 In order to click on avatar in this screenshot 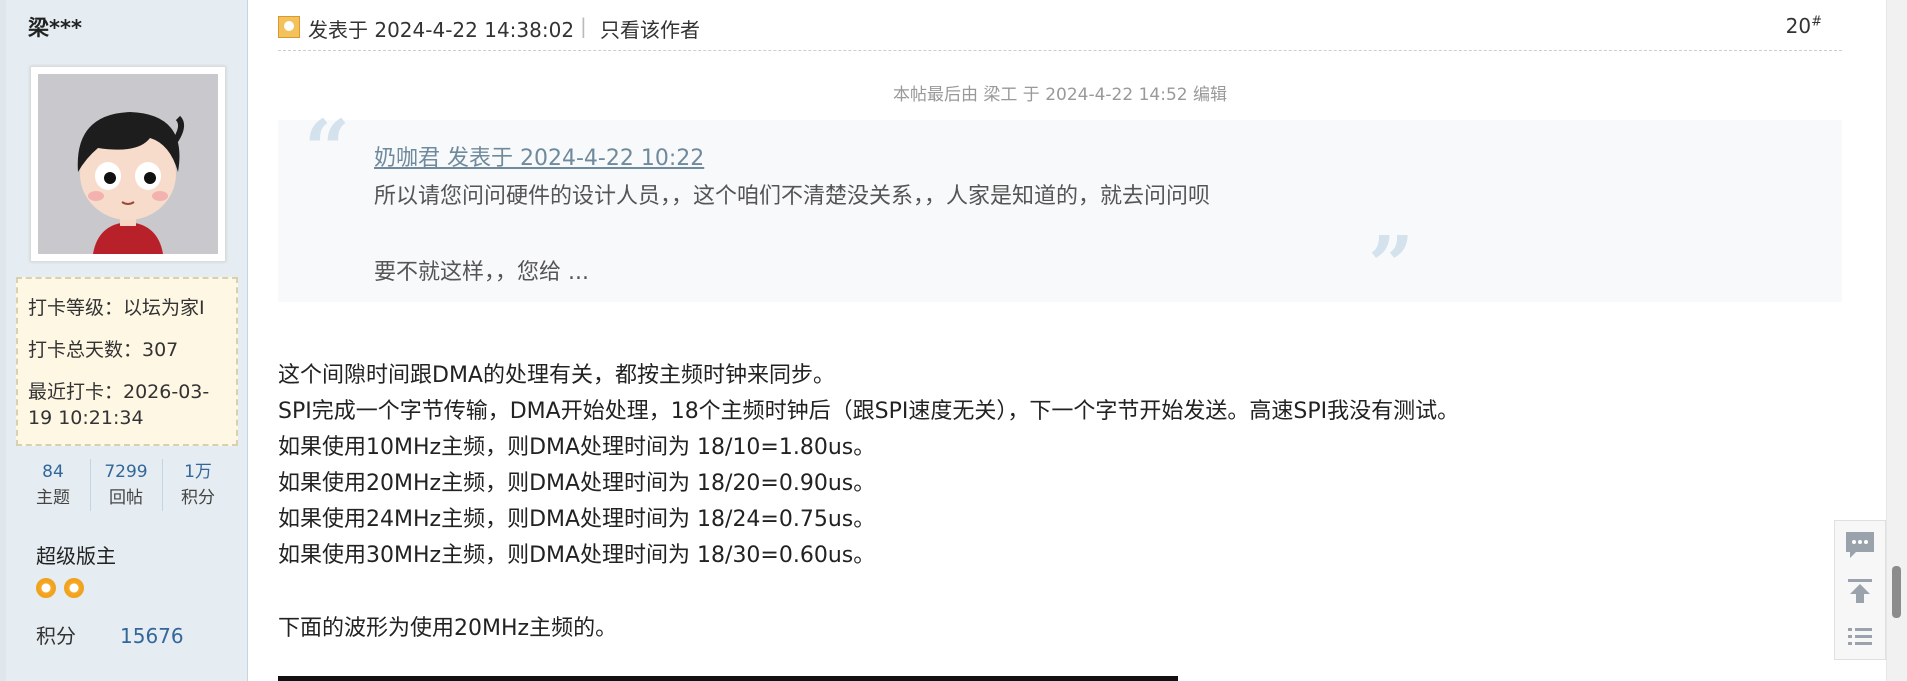, I will do `click(128, 164)`.